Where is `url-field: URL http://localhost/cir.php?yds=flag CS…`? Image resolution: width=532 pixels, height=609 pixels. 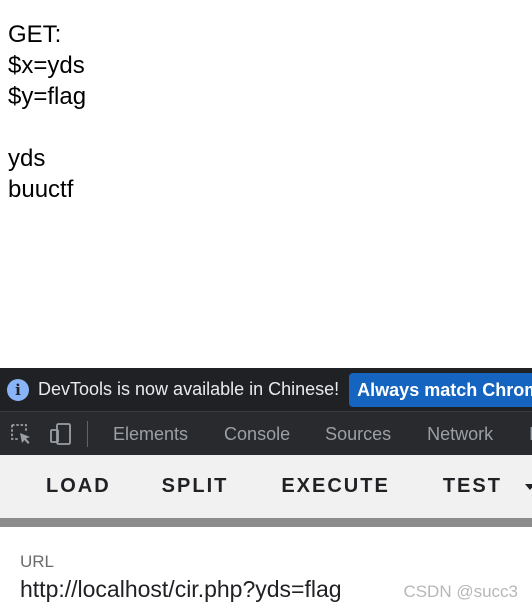 url-field: URL http://localhost/cir.php?yds=flag CS… is located at coordinates (266, 568).